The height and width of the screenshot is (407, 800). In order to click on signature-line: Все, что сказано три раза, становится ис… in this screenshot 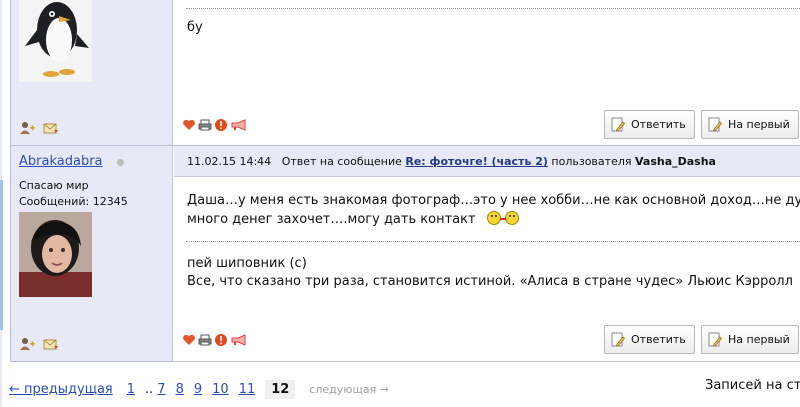, I will do `click(490, 281)`.